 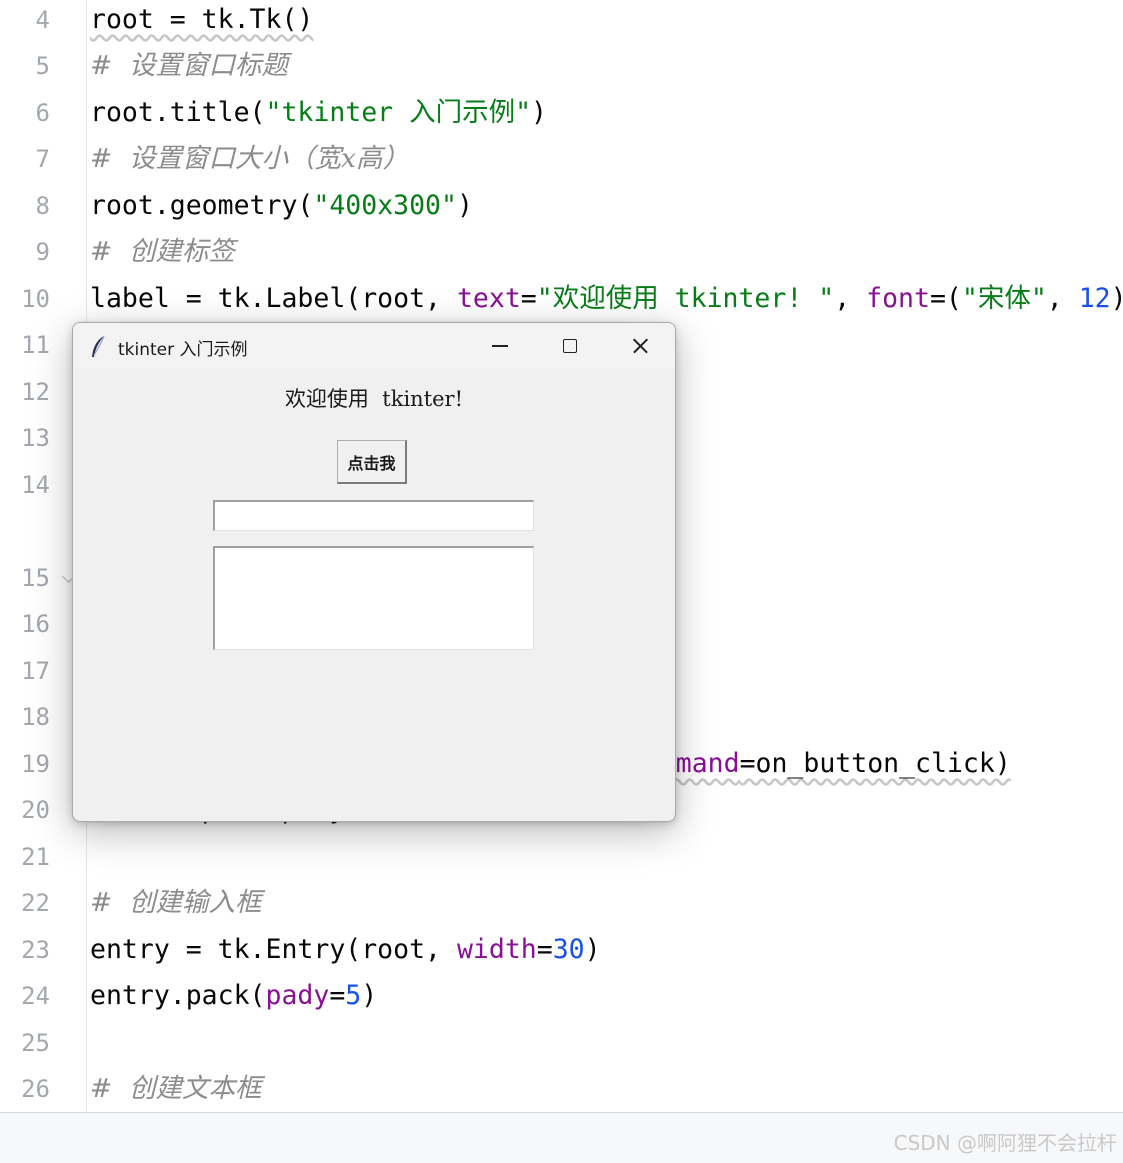 I want to click on text-area, so click(x=373, y=598).